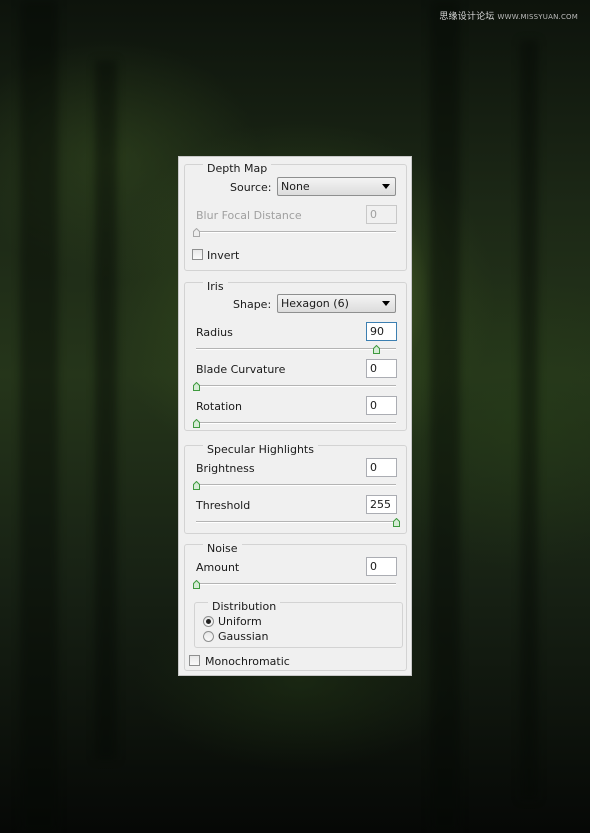 The width and height of the screenshot is (590, 833). Describe the element at coordinates (467, 17) in the screenshot. I see `watermark-text: 思缘设计论坛` at that location.